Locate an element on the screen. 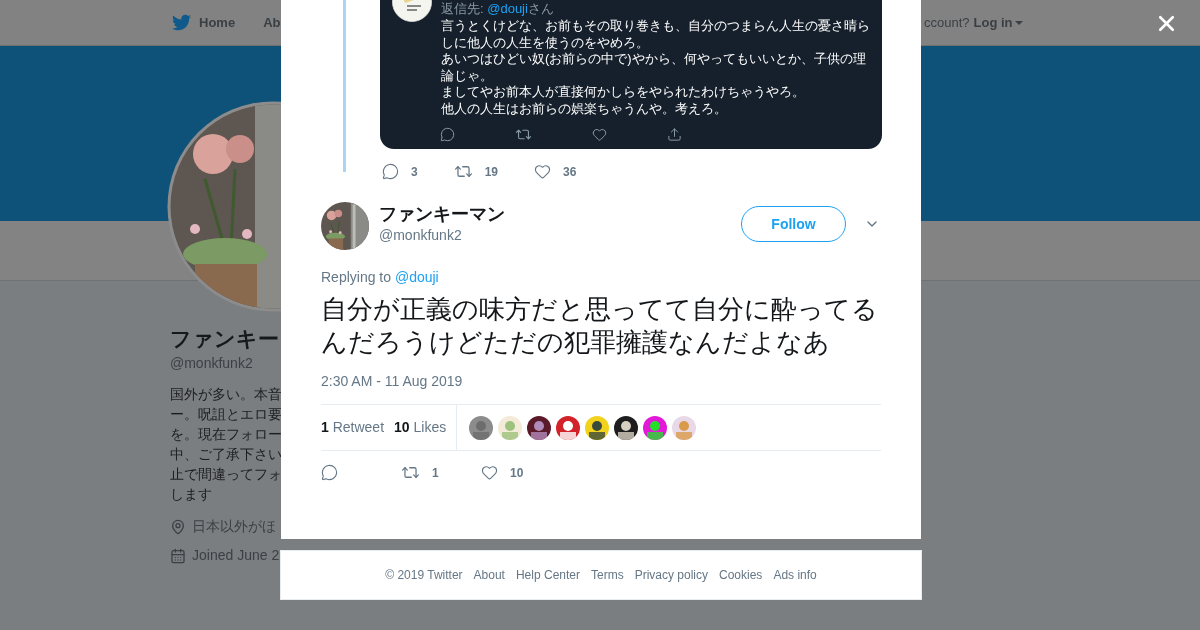 The width and height of the screenshot is (1200, 630). replying-to: Replying to @douji is located at coordinates (380, 277).